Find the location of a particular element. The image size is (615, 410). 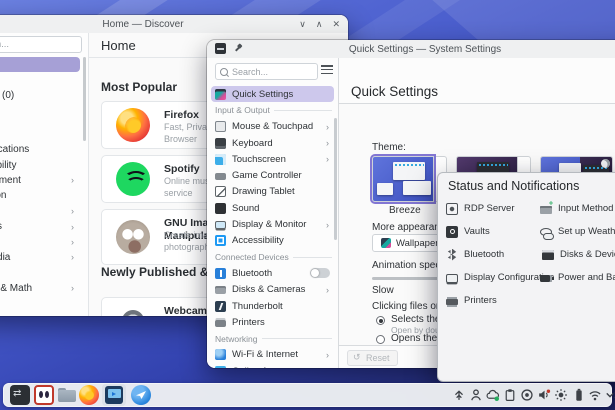

rdp-indicator-icon is located at coordinates (459, 395).